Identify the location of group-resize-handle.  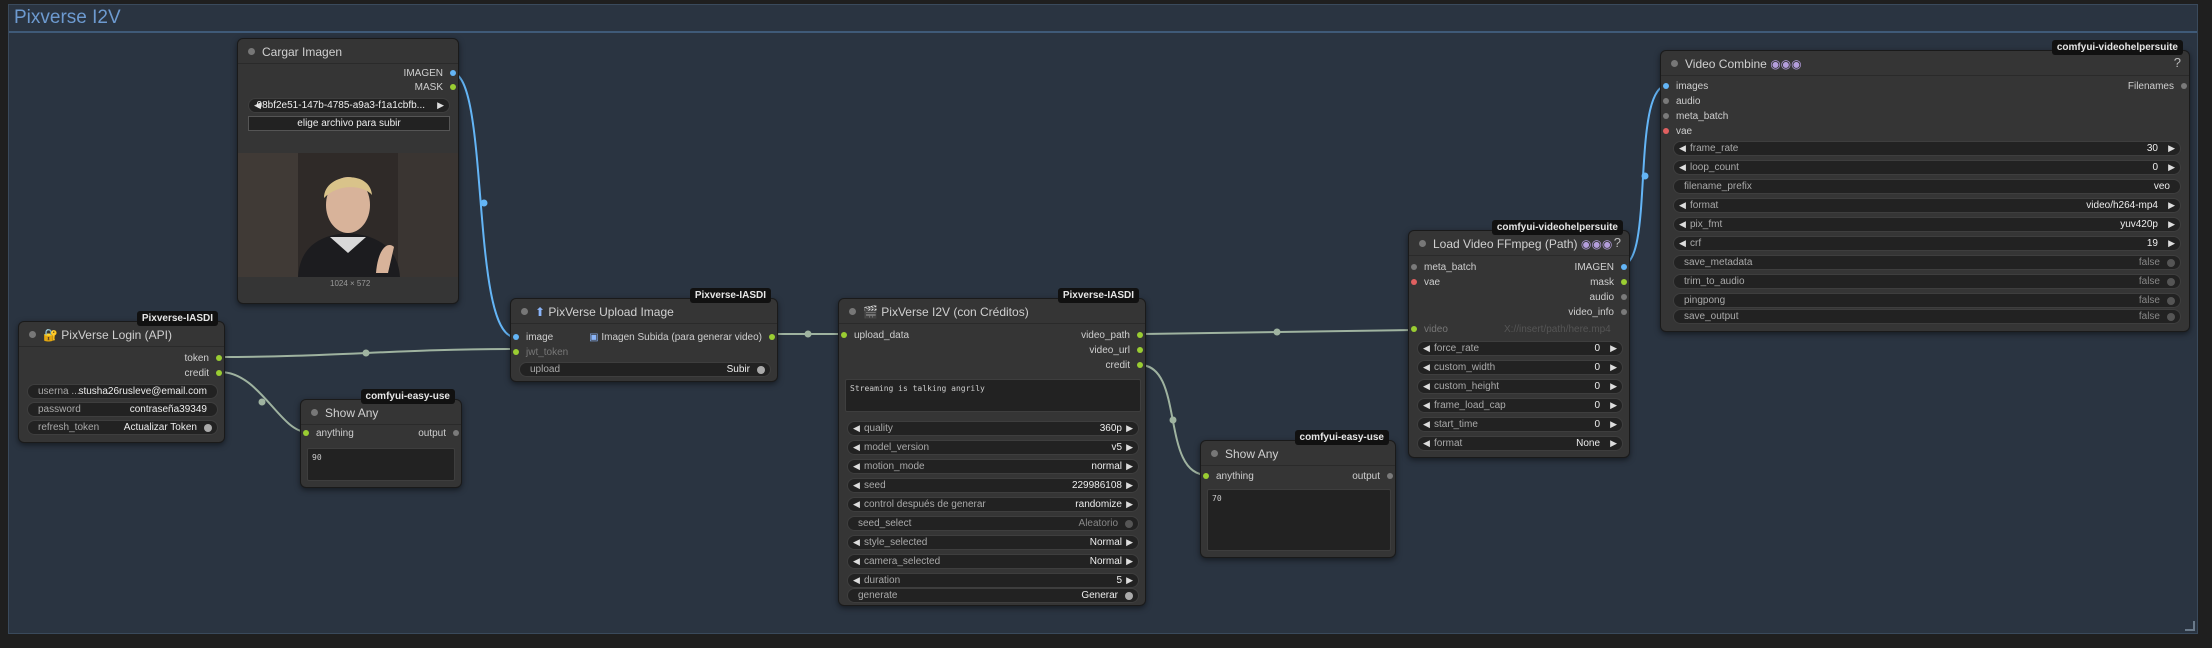
(2190, 626).